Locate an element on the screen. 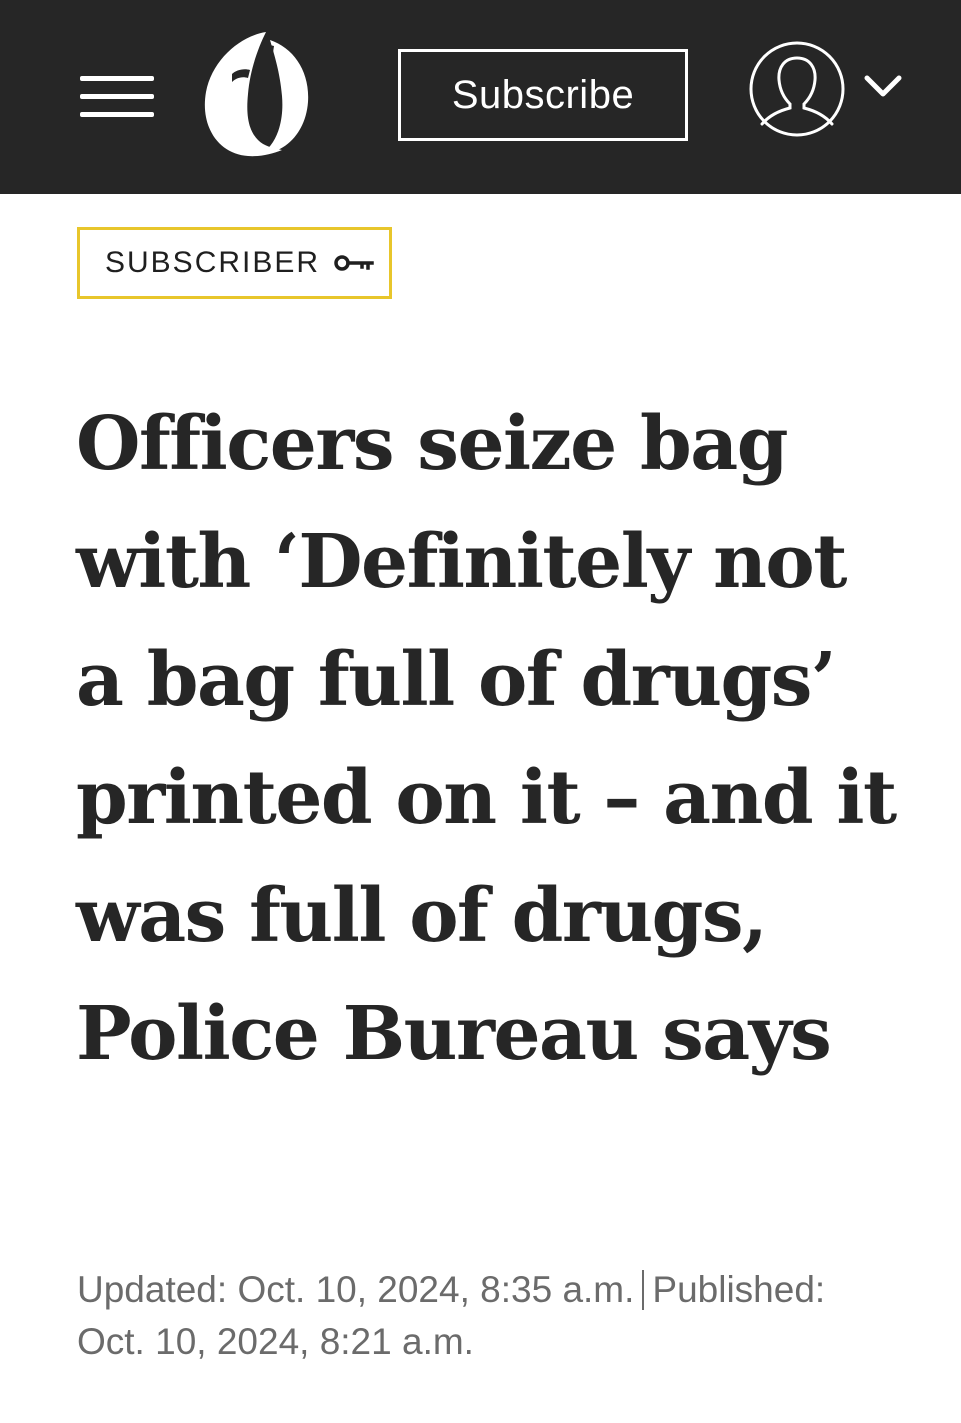  badge-label: SUBSCRIBER is located at coordinates (213, 262).